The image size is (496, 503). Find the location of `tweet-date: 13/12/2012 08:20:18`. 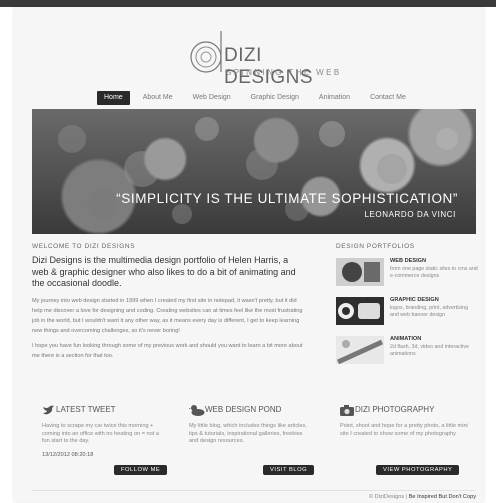

tweet-date: 13/12/2012 08:20:18 is located at coordinates (68, 455).